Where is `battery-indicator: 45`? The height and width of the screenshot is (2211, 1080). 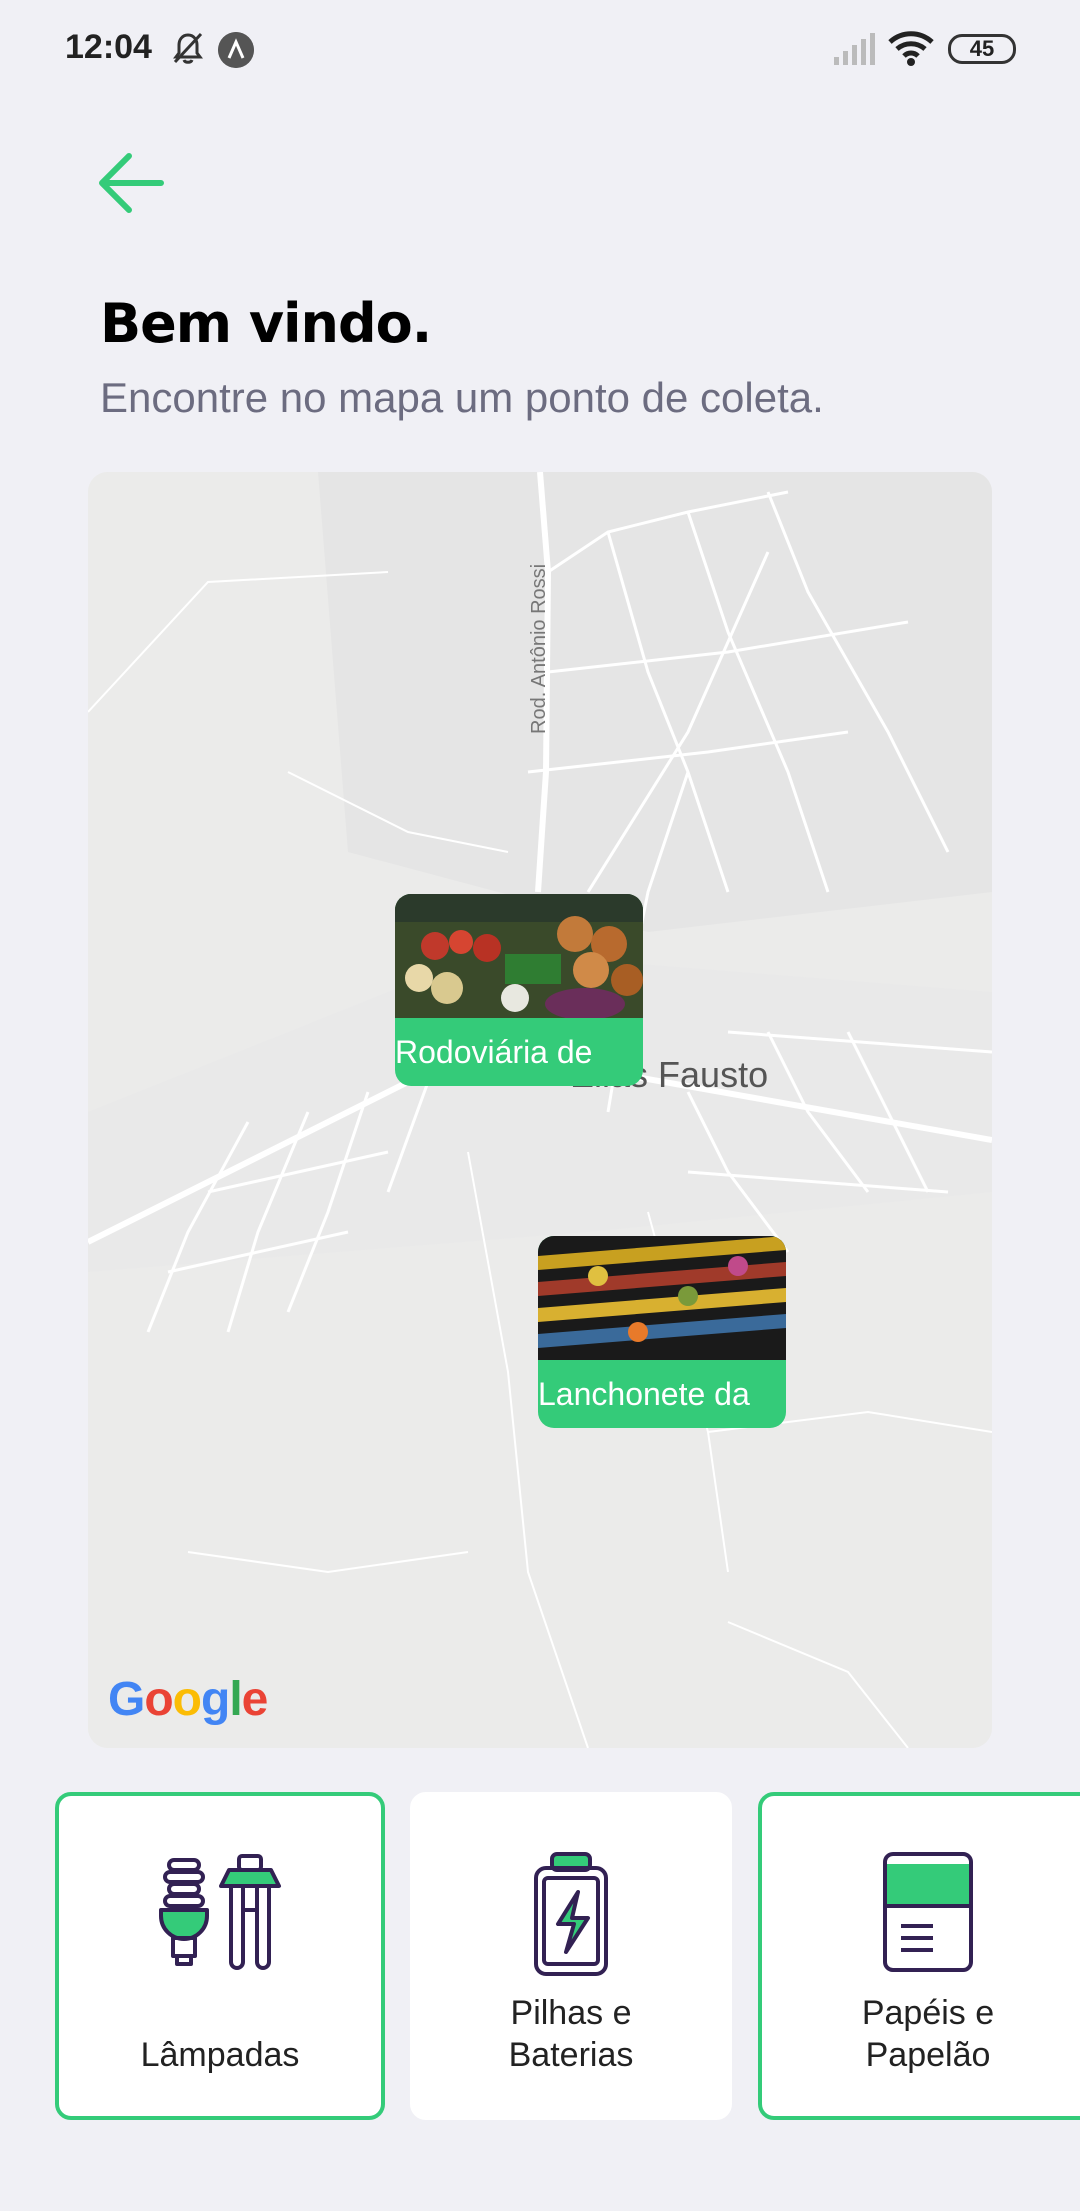 battery-indicator: 45 is located at coordinates (982, 49).